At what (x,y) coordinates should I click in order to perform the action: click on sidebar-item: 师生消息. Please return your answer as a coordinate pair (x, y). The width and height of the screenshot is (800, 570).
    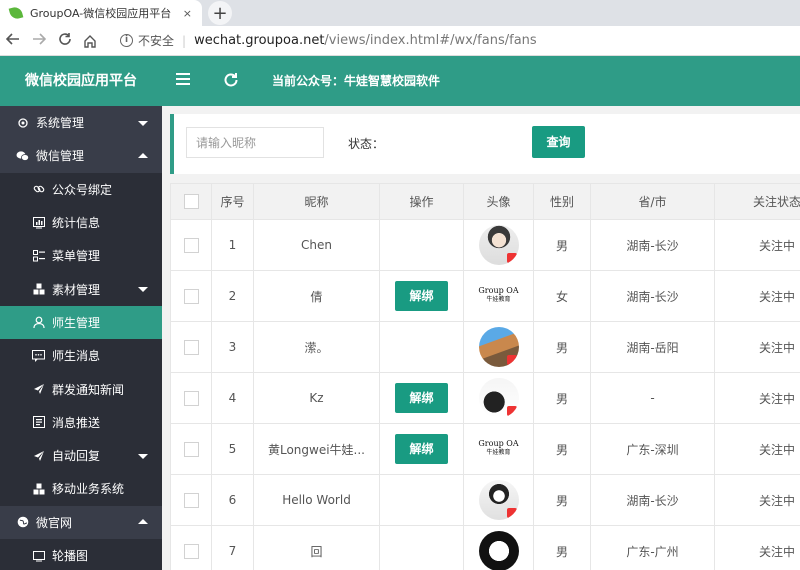
    Looking at the image, I should click on (81, 356).